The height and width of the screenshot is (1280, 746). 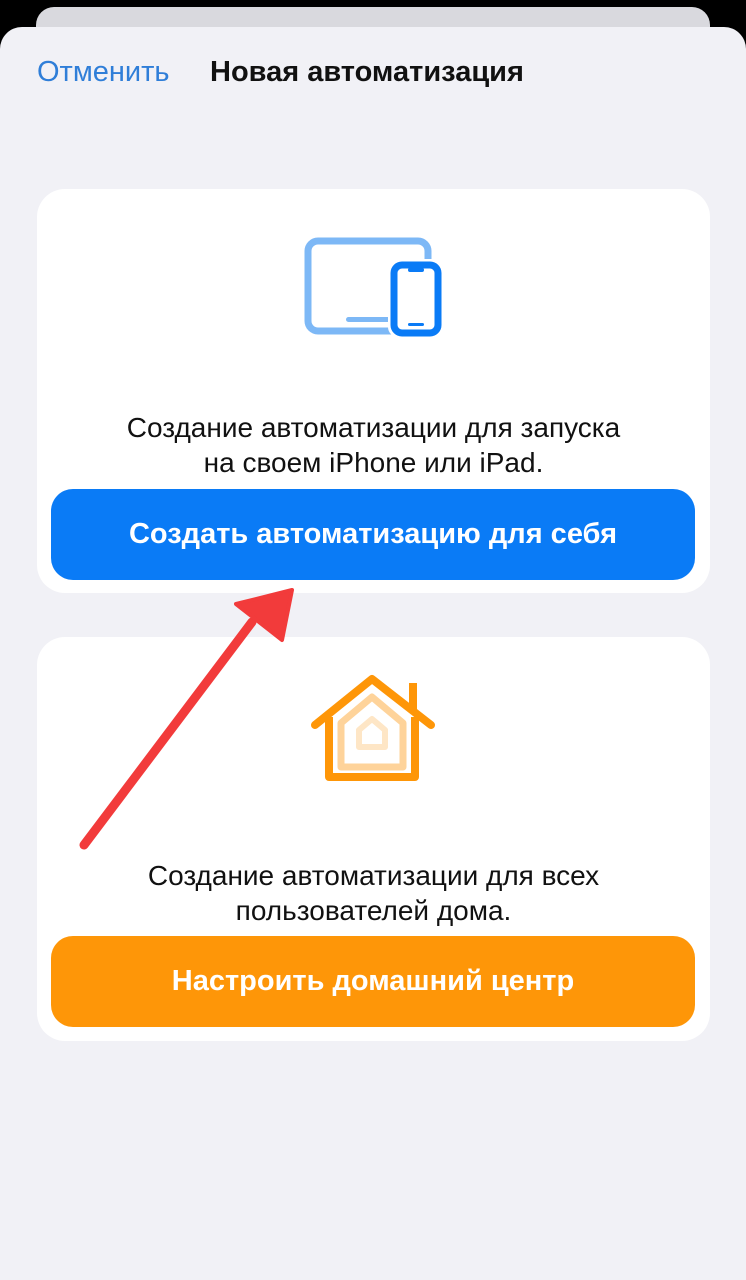 What do you see at coordinates (373, 534) in the screenshot?
I see `create-personal-automation-button: Создать автоматизацию для себя` at bounding box center [373, 534].